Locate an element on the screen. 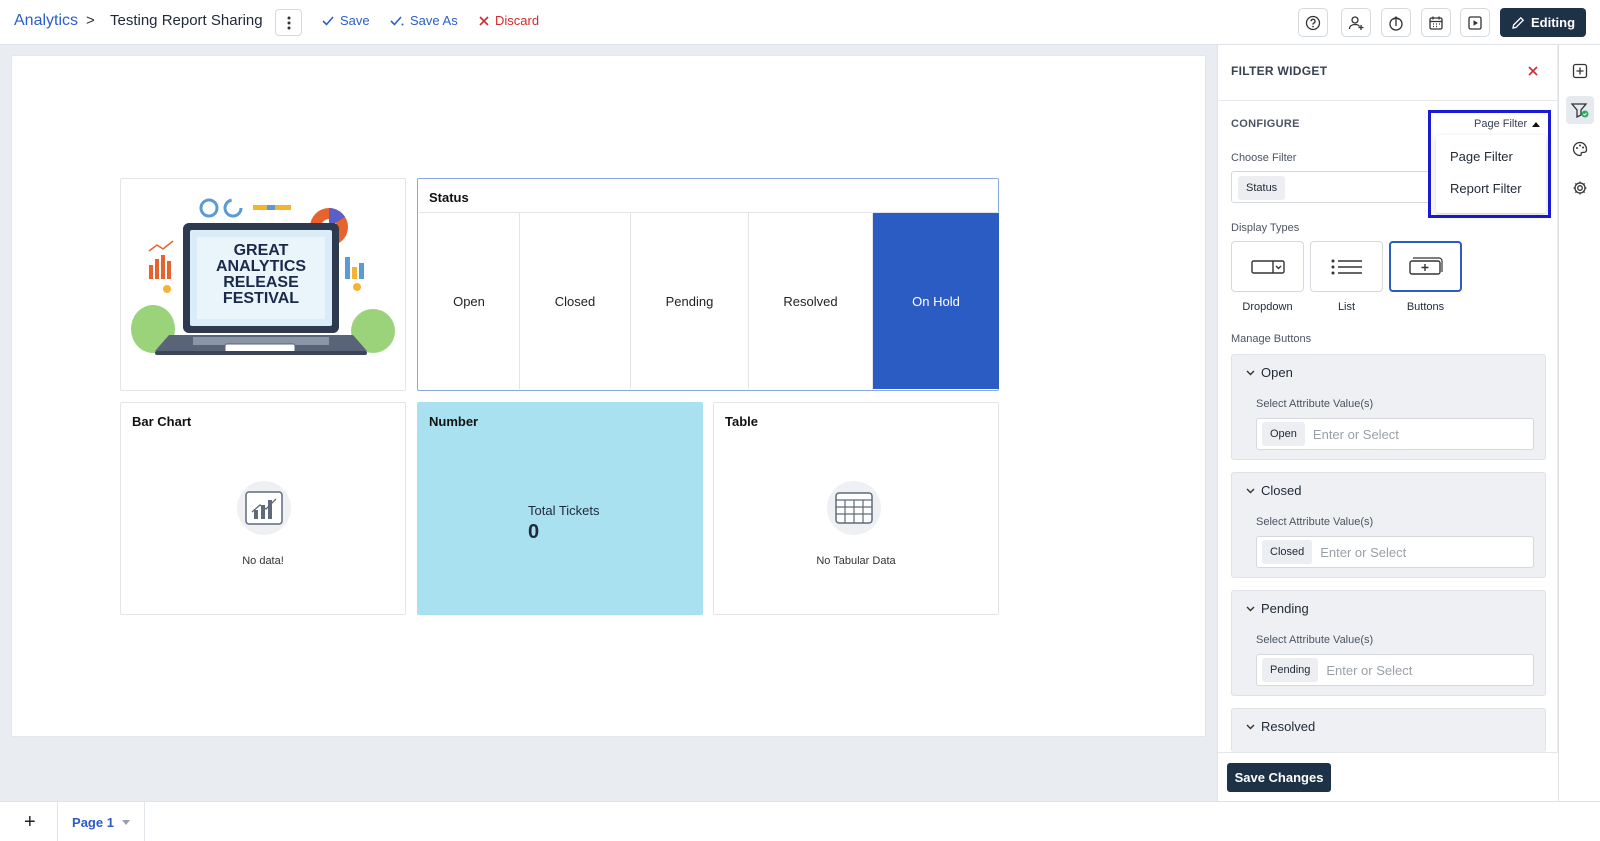 Image resolution: width=1600 pixels, height=841 pixels. bar-chart-empty-icon is located at coordinates (264, 508).